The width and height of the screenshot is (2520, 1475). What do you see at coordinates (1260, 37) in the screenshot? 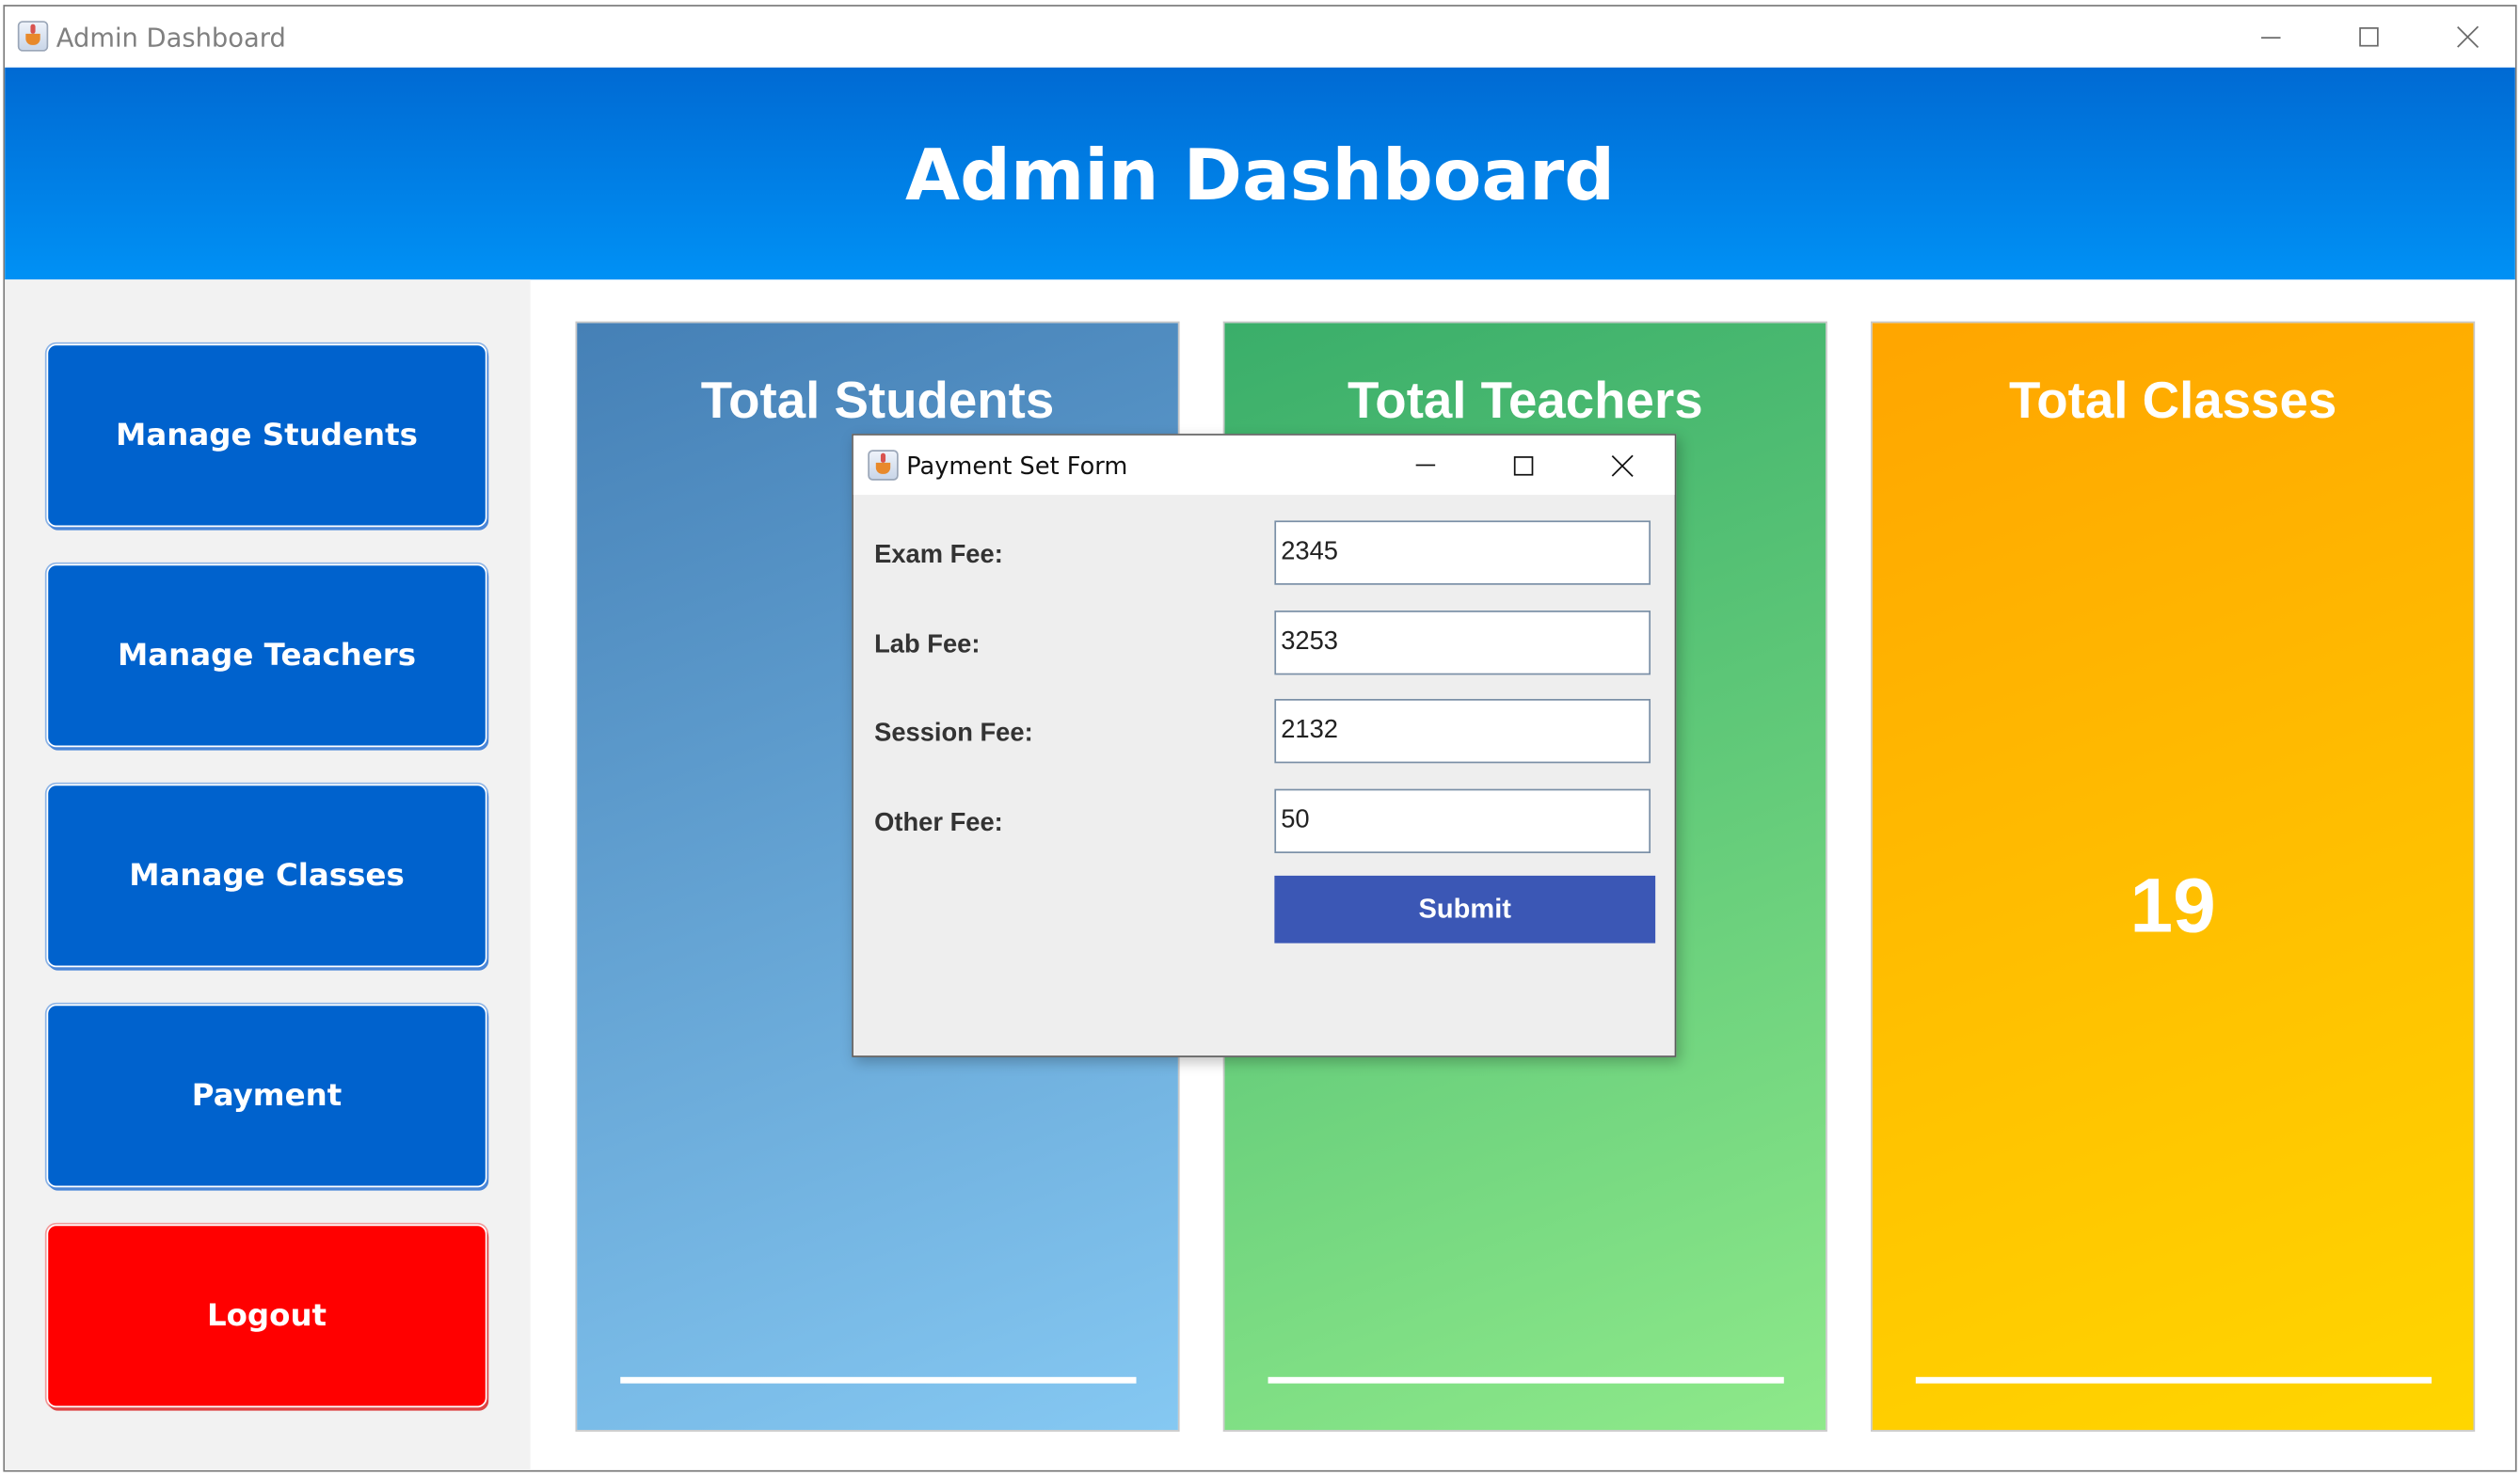
I see `window-titlebar: Admin Dashboard` at bounding box center [1260, 37].